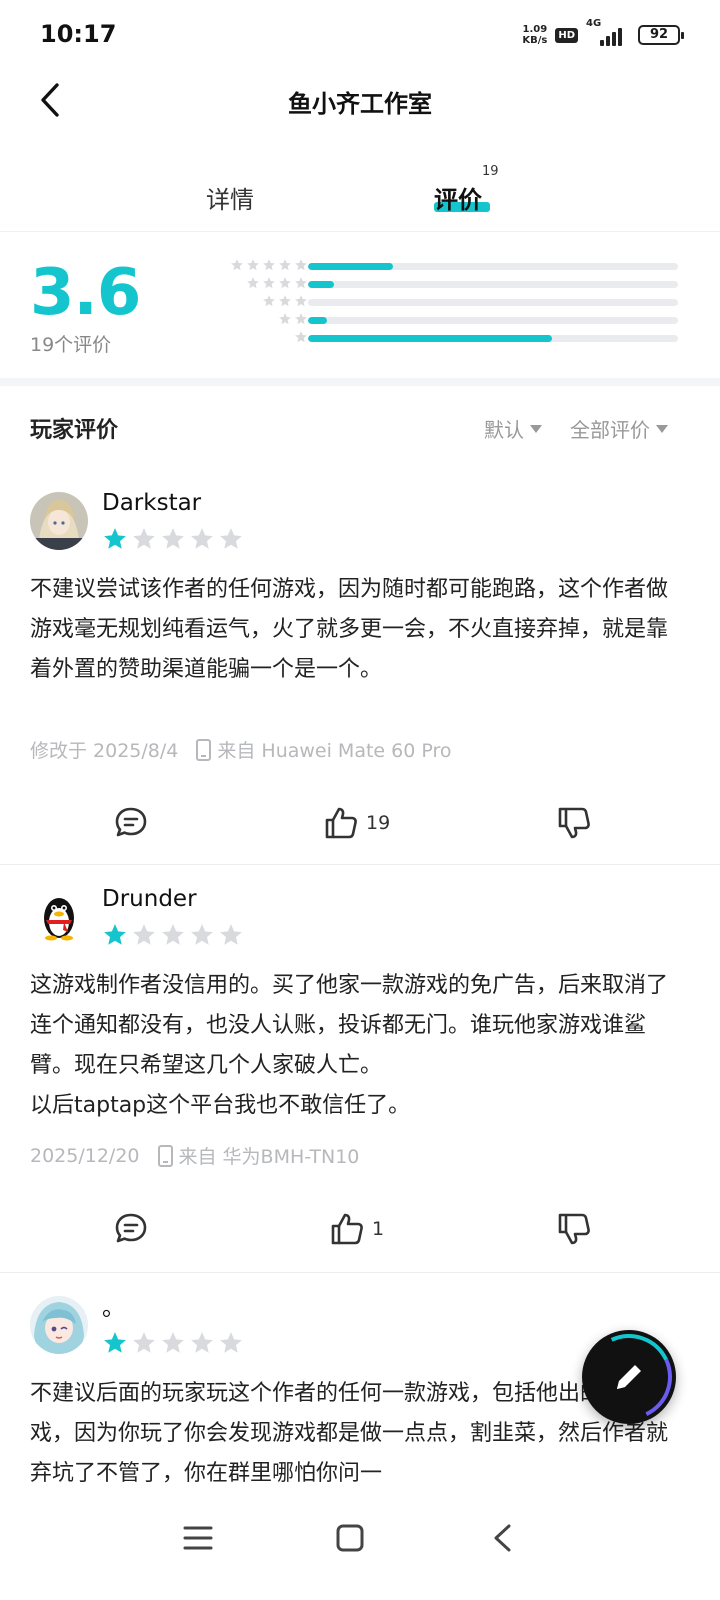 Image resolution: width=720 pixels, height=1600 pixels. I want to click on status-time: 10:17, so click(78, 34).